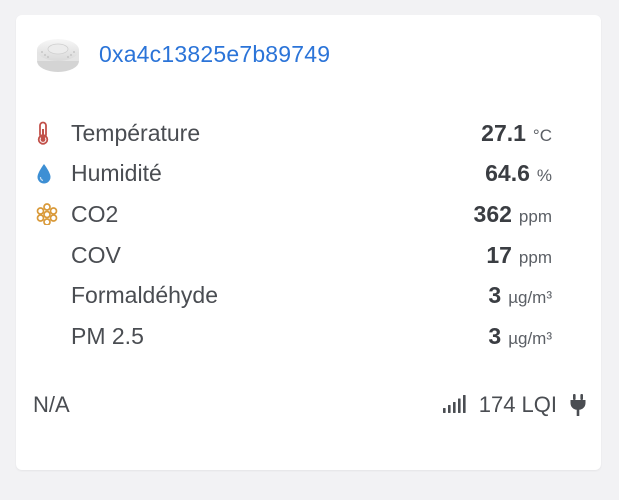 Image resolution: width=619 pixels, height=500 pixels. I want to click on metric-unit: %, so click(544, 176).